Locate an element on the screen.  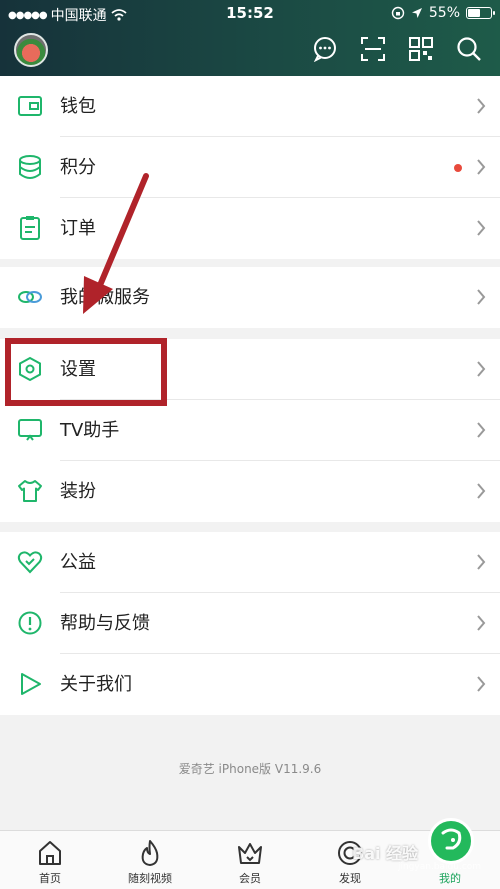
status-bar: ●●●●● 中国联通 15:52 55% is located at coordinates (250, 13).